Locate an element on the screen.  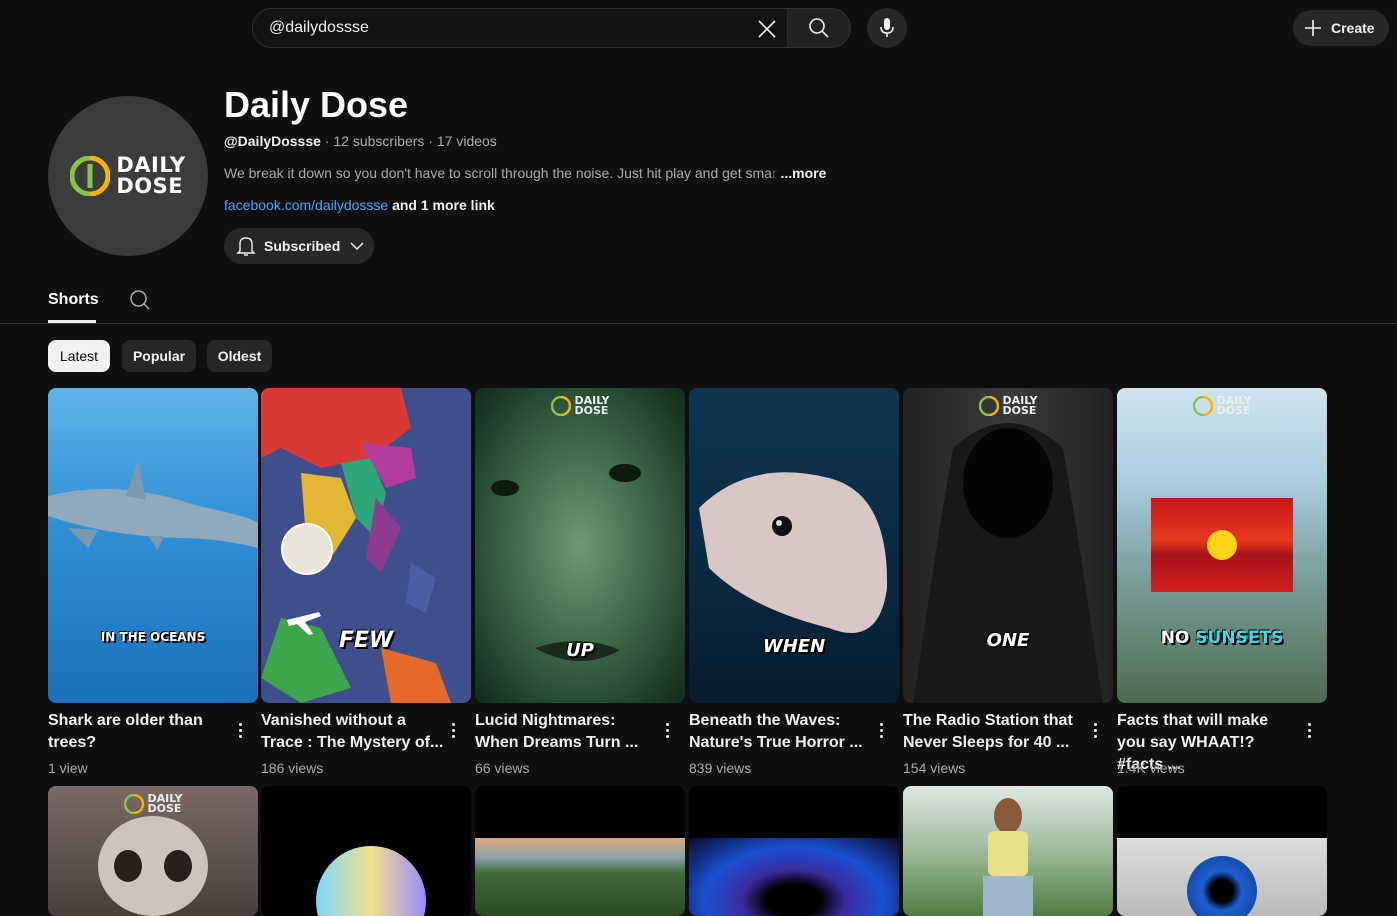
plus-icon is located at coordinates (1313, 28).